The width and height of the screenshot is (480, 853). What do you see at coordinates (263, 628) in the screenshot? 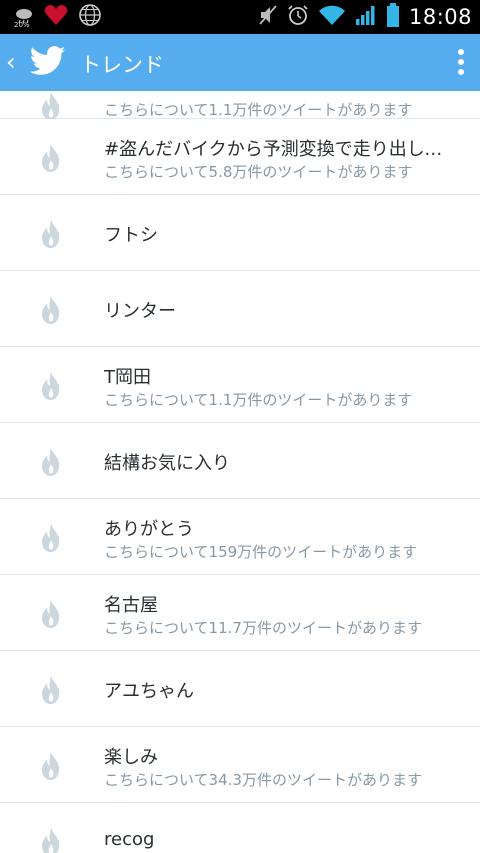
I see `trend-tweet-count: こちらについて11.7万件のツイートがあります` at bounding box center [263, 628].